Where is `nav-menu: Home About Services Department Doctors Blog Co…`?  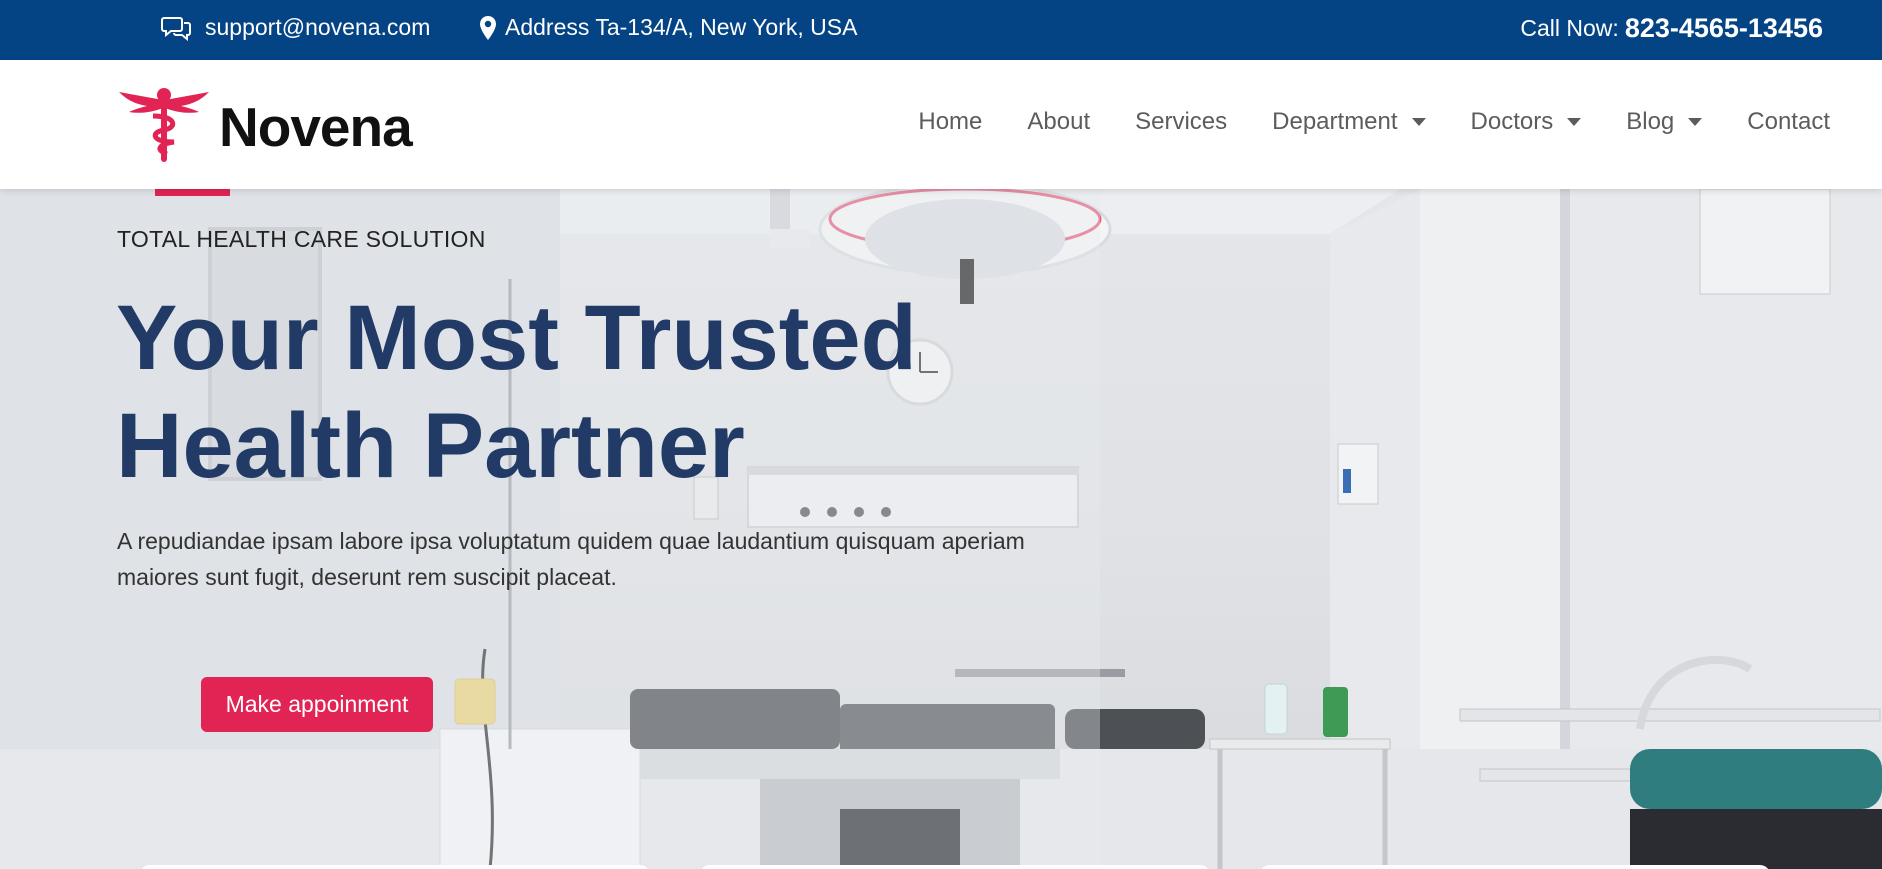 nav-menu: Home About Services Department Doctors Blog Co… is located at coordinates (1374, 122).